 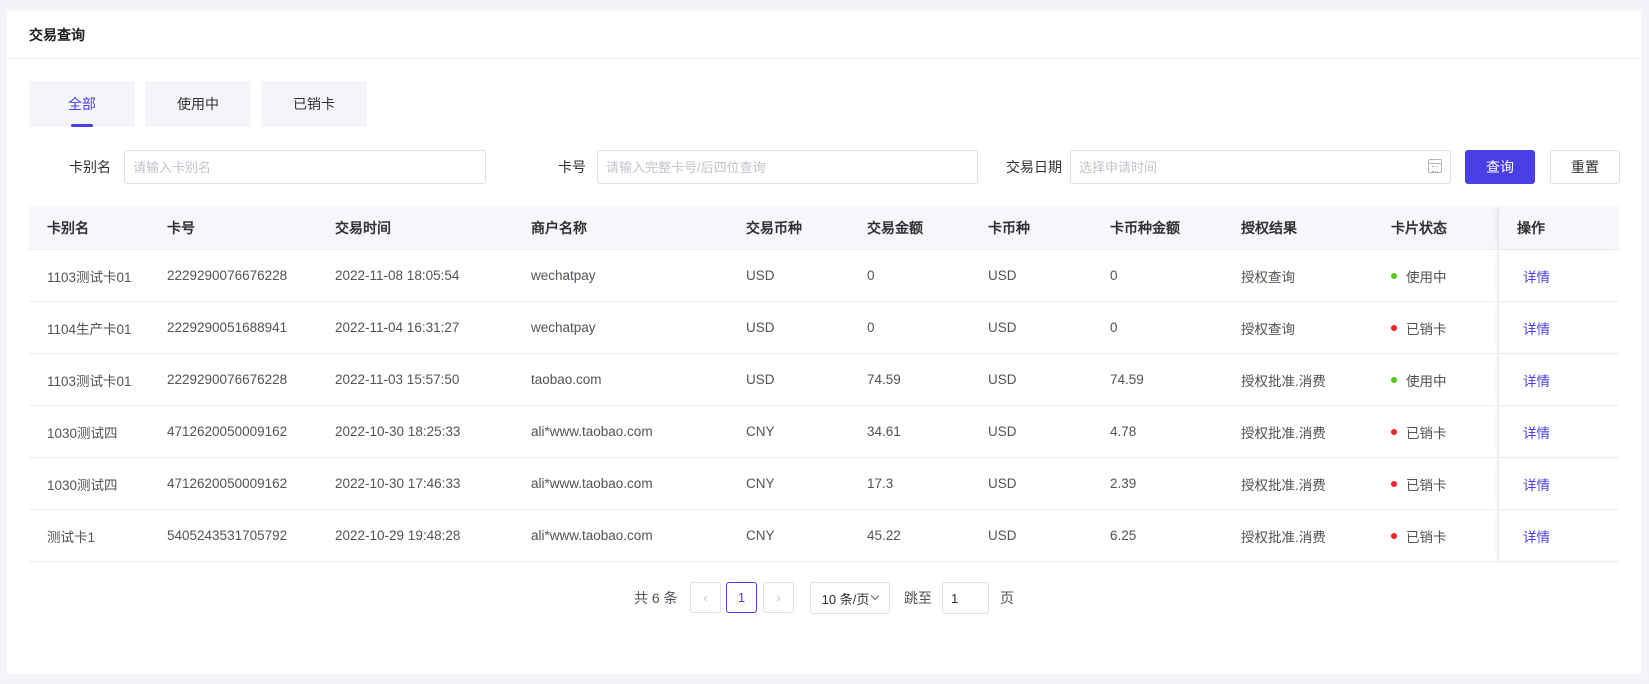 What do you see at coordinates (1145, 227) in the screenshot?
I see `column-header: 卡币种金额` at bounding box center [1145, 227].